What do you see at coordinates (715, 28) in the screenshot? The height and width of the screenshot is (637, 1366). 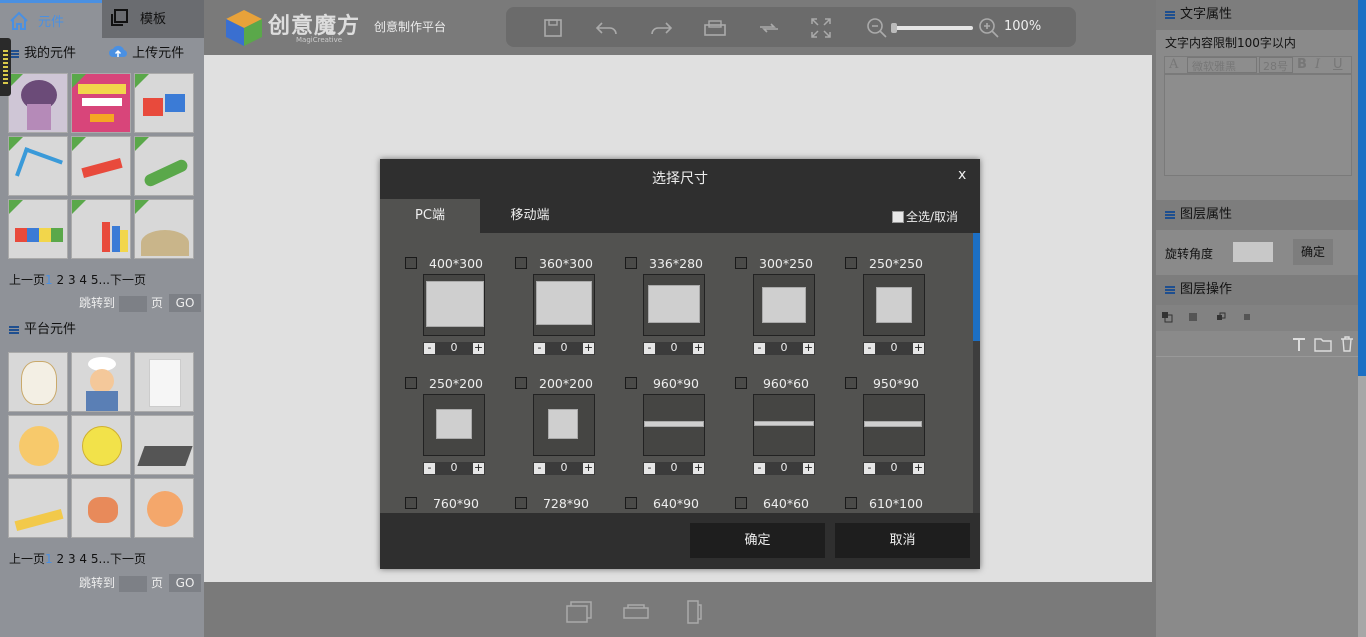 I see `align-icon` at bounding box center [715, 28].